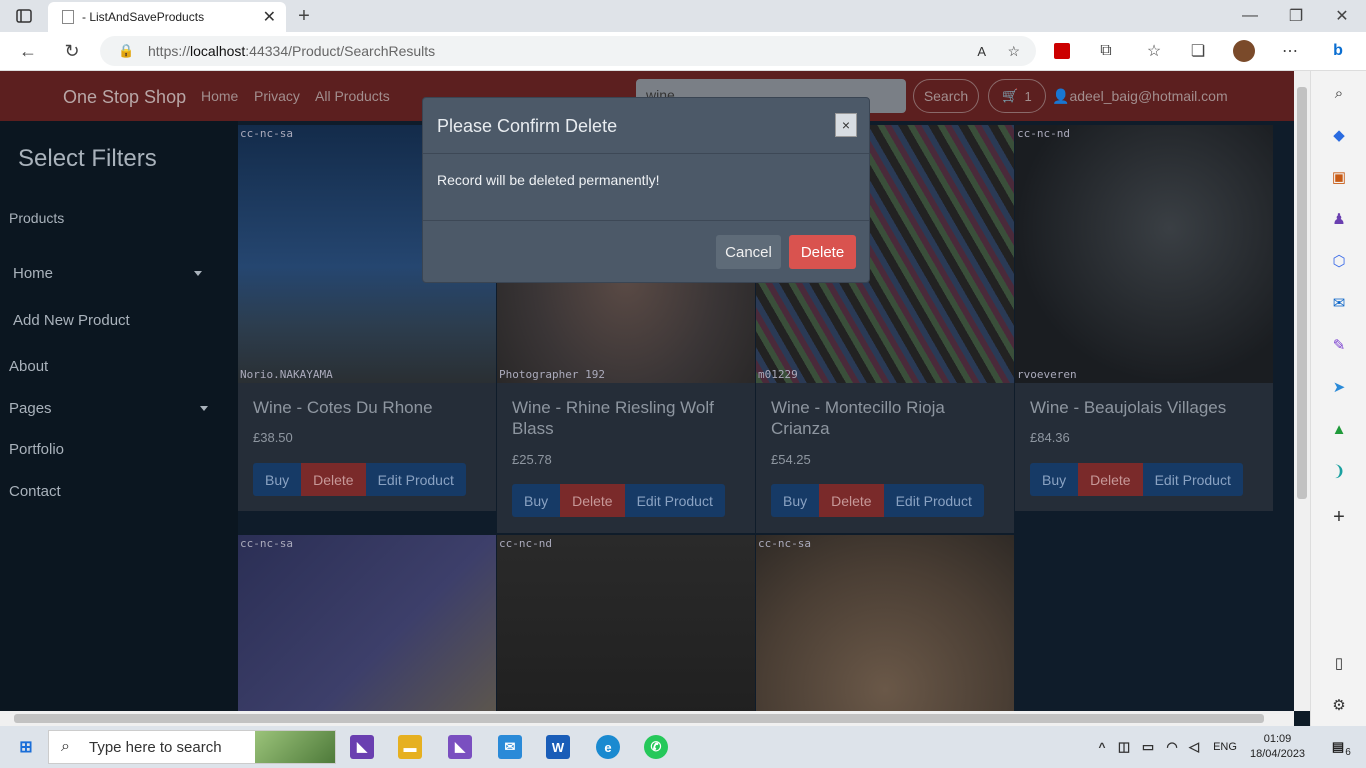  I want to click on collections-icon: ❏, so click(1198, 51).